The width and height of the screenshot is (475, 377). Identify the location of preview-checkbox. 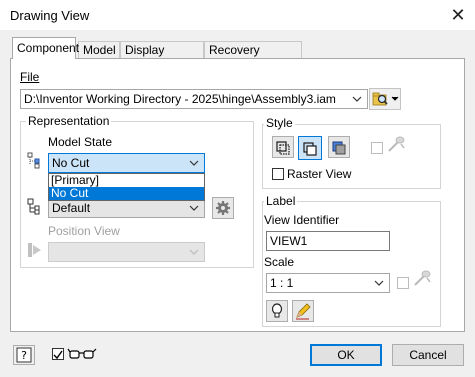
(58, 354).